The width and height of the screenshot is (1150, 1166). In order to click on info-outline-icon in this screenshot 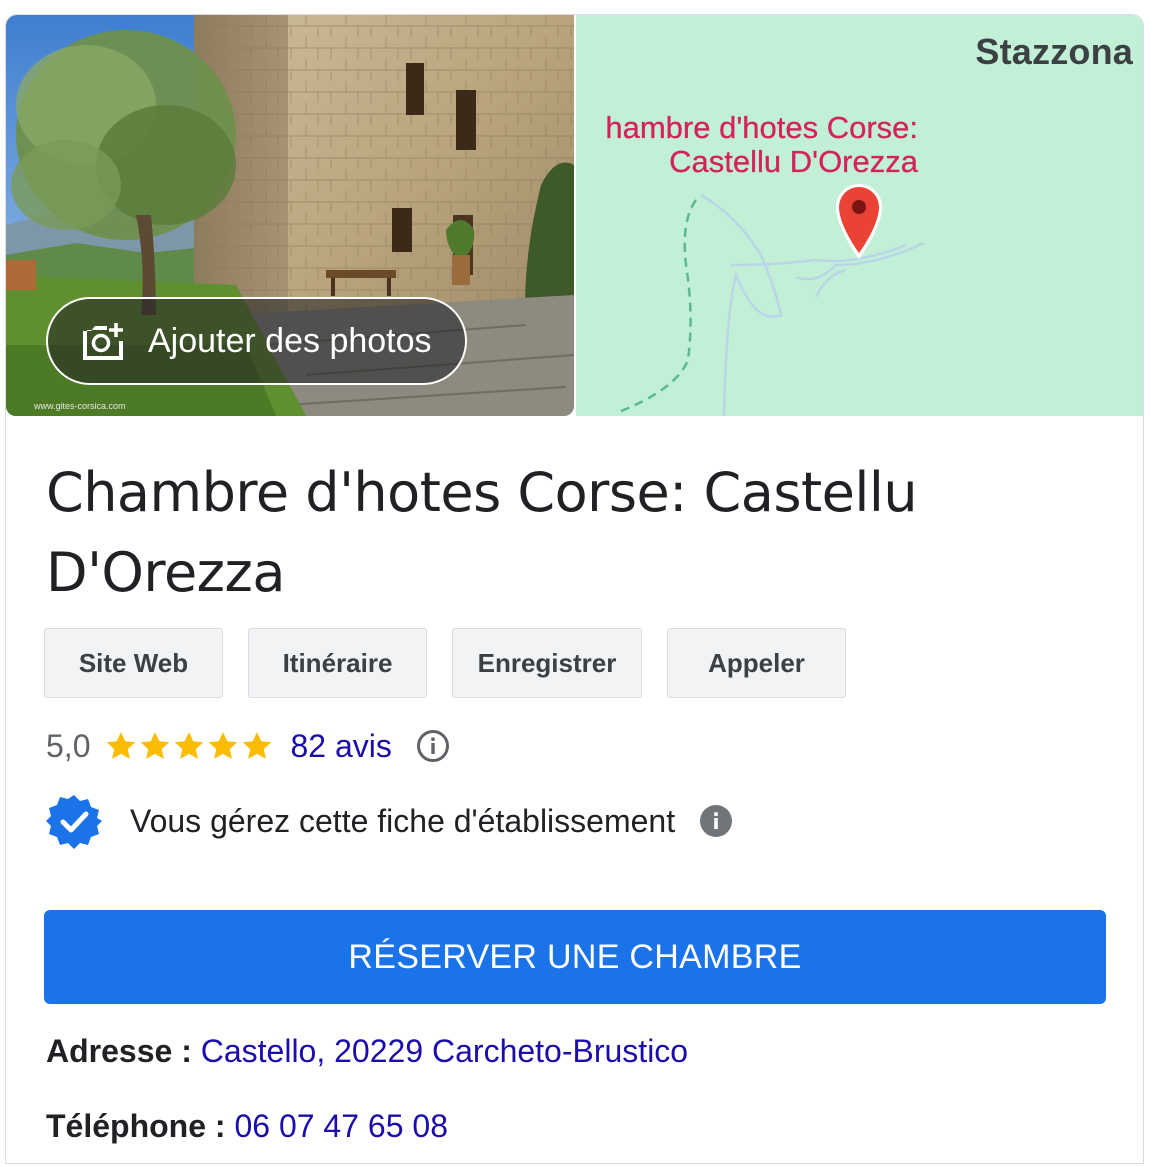, I will do `click(433, 746)`.